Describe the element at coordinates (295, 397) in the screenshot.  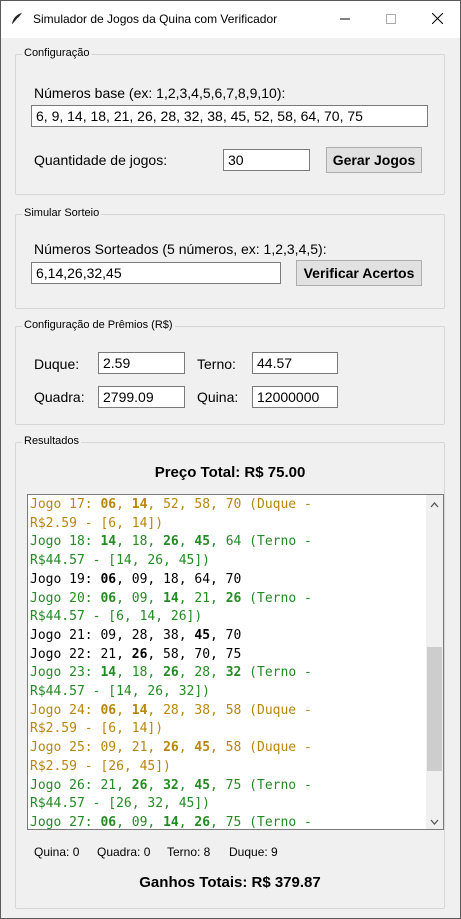
I see `quina-prize-input: 12000000` at that location.